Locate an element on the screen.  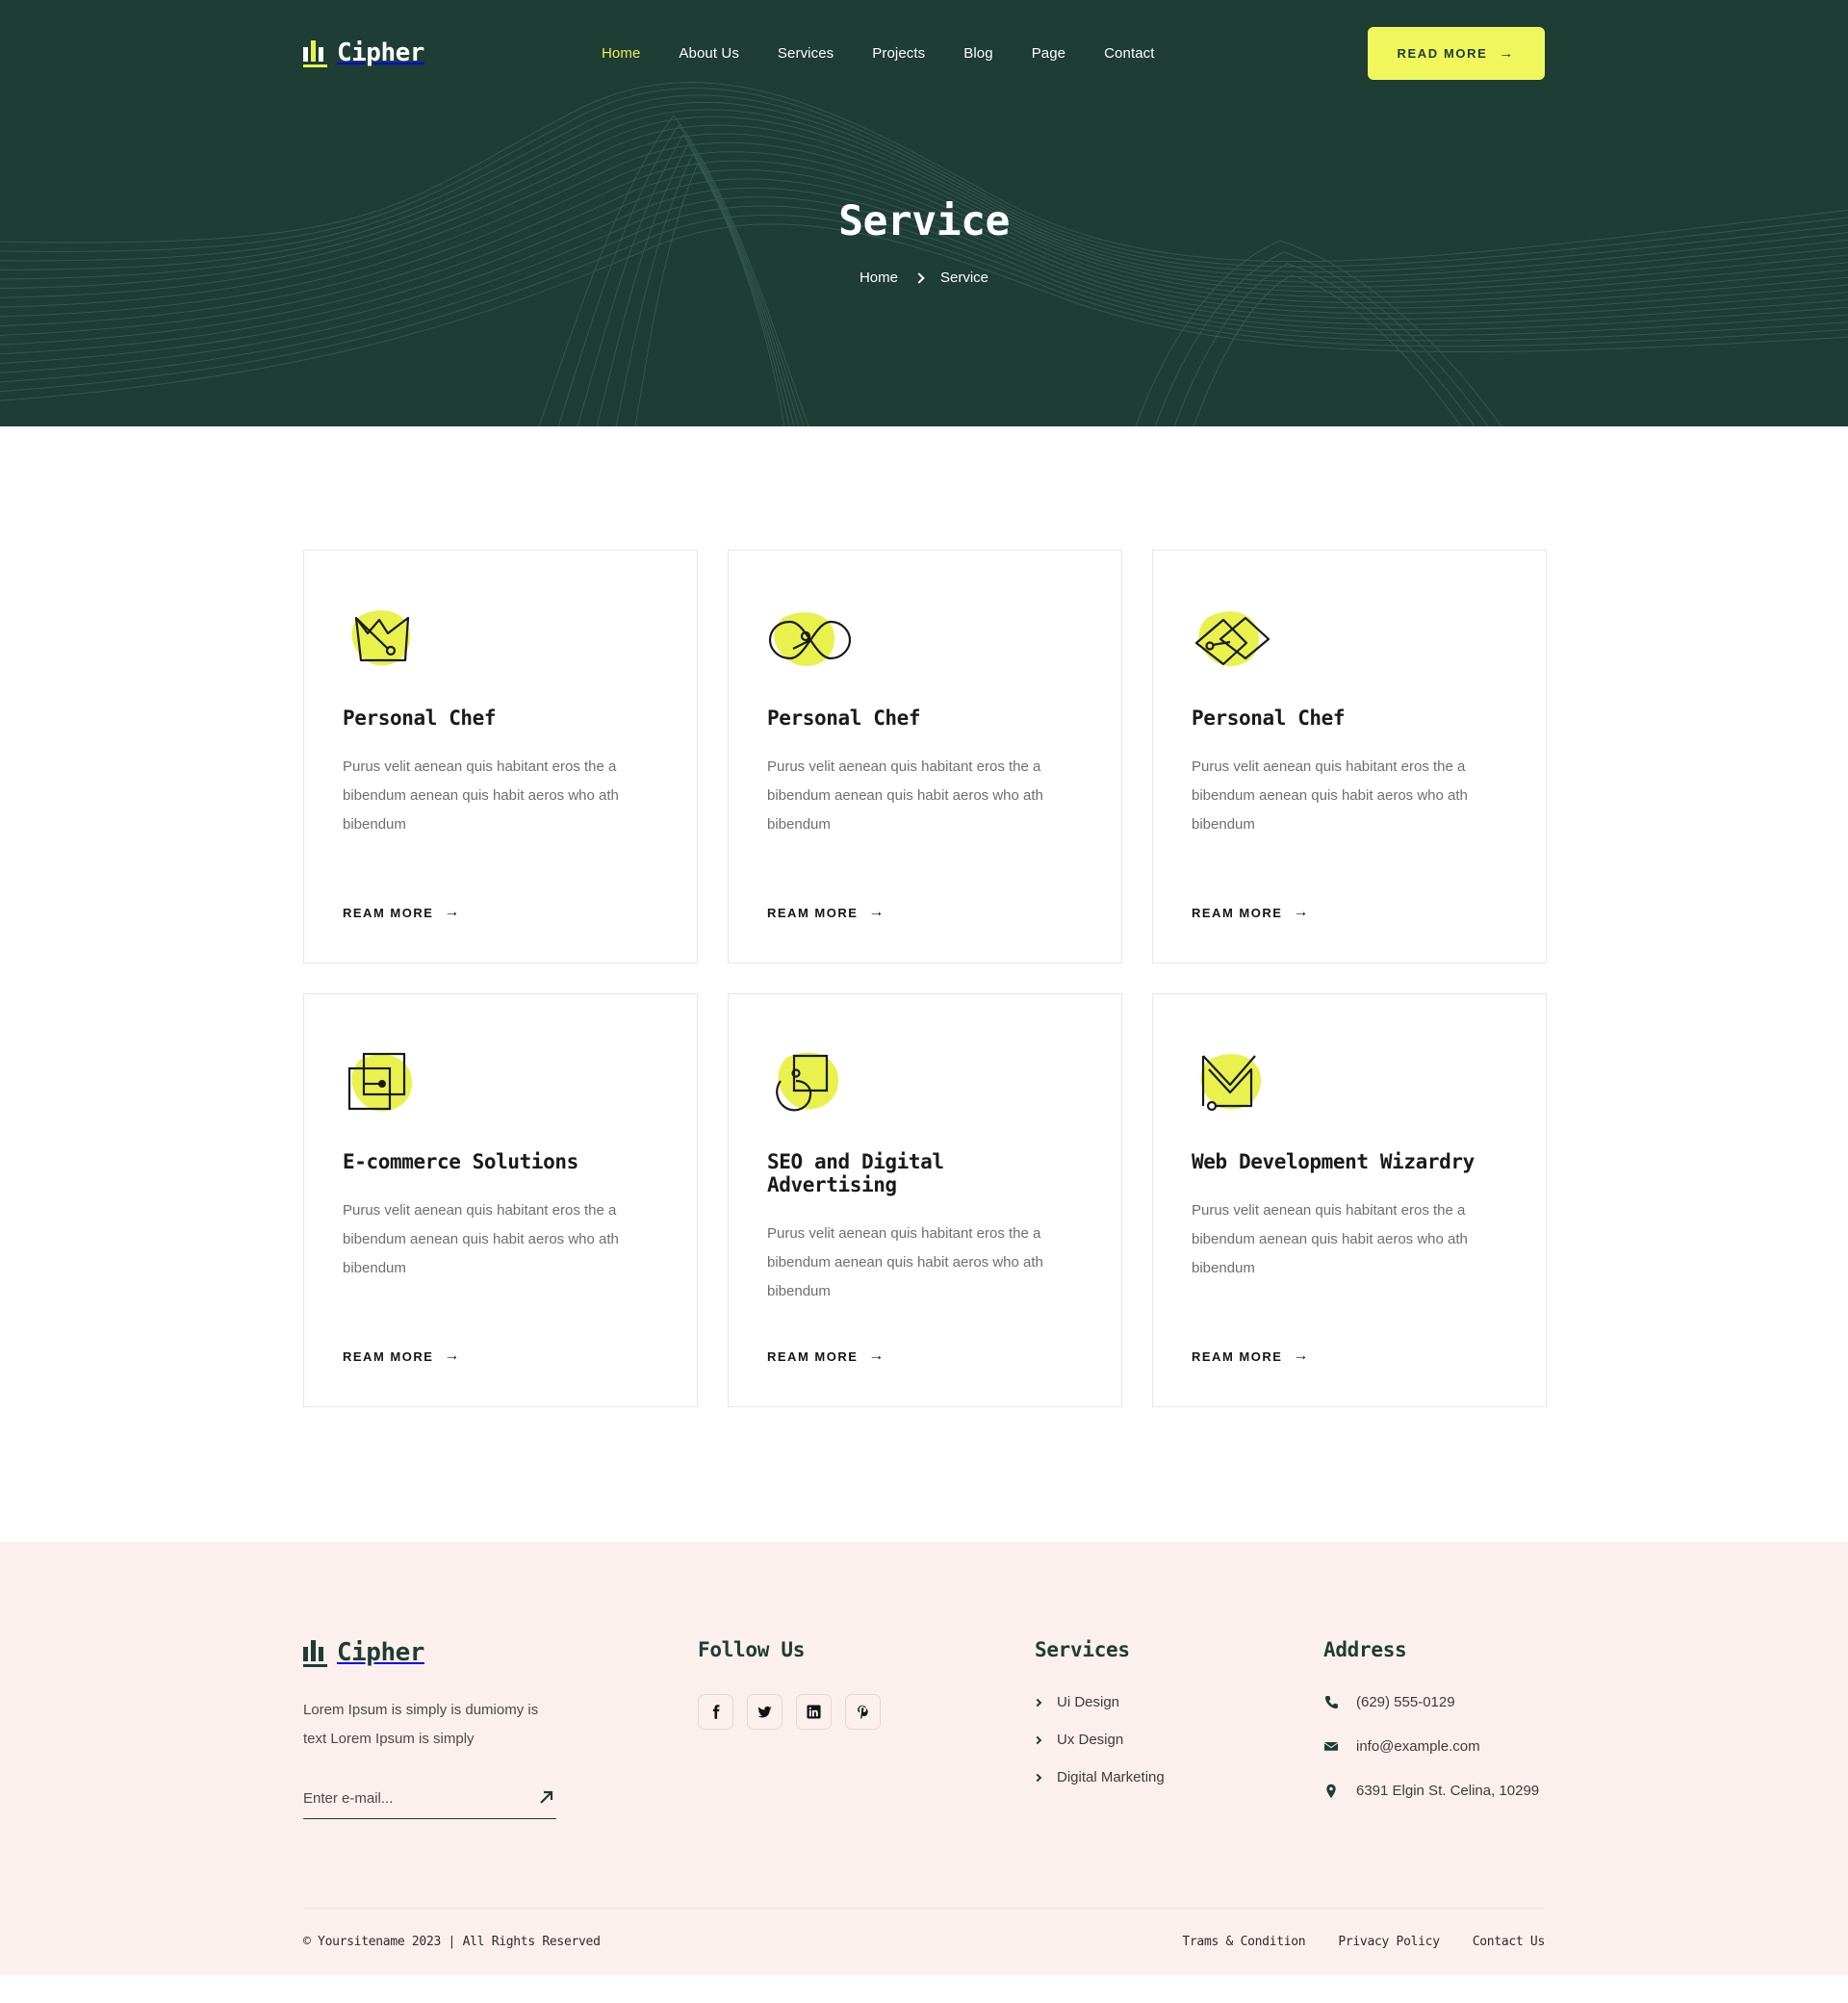
footer-email-value: info@example.com is located at coordinates (1418, 1746).